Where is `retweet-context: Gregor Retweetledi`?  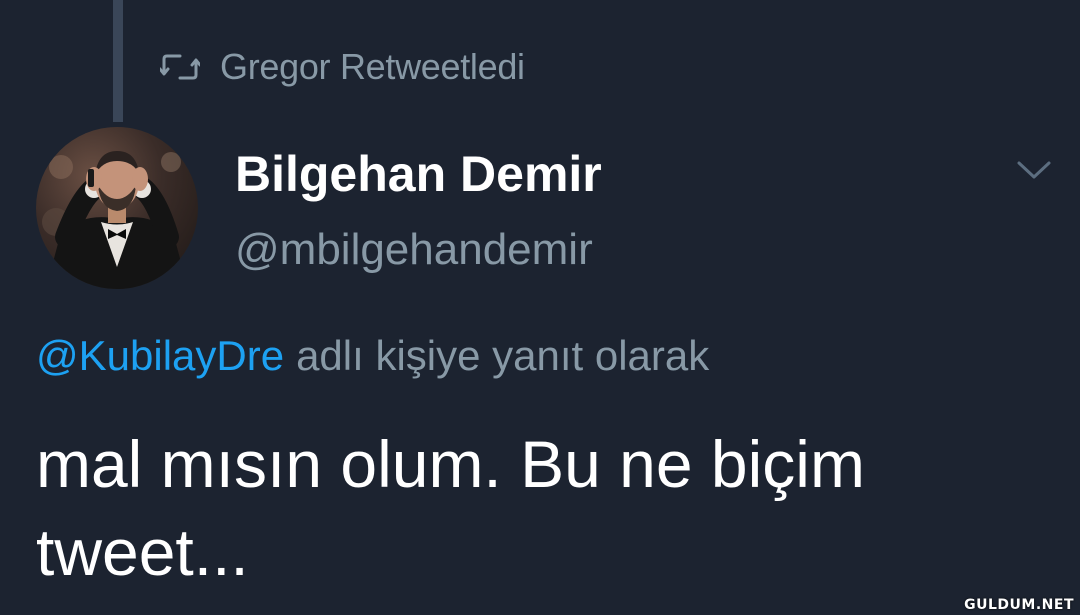
retweet-context: Gregor Retweetledi is located at coordinates (342, 67).